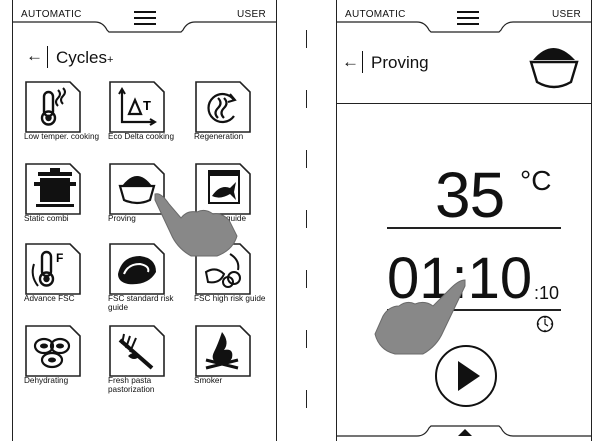 This screenshot has height=441, width=603. I want to click on svg-text: T, so click(147, 105).